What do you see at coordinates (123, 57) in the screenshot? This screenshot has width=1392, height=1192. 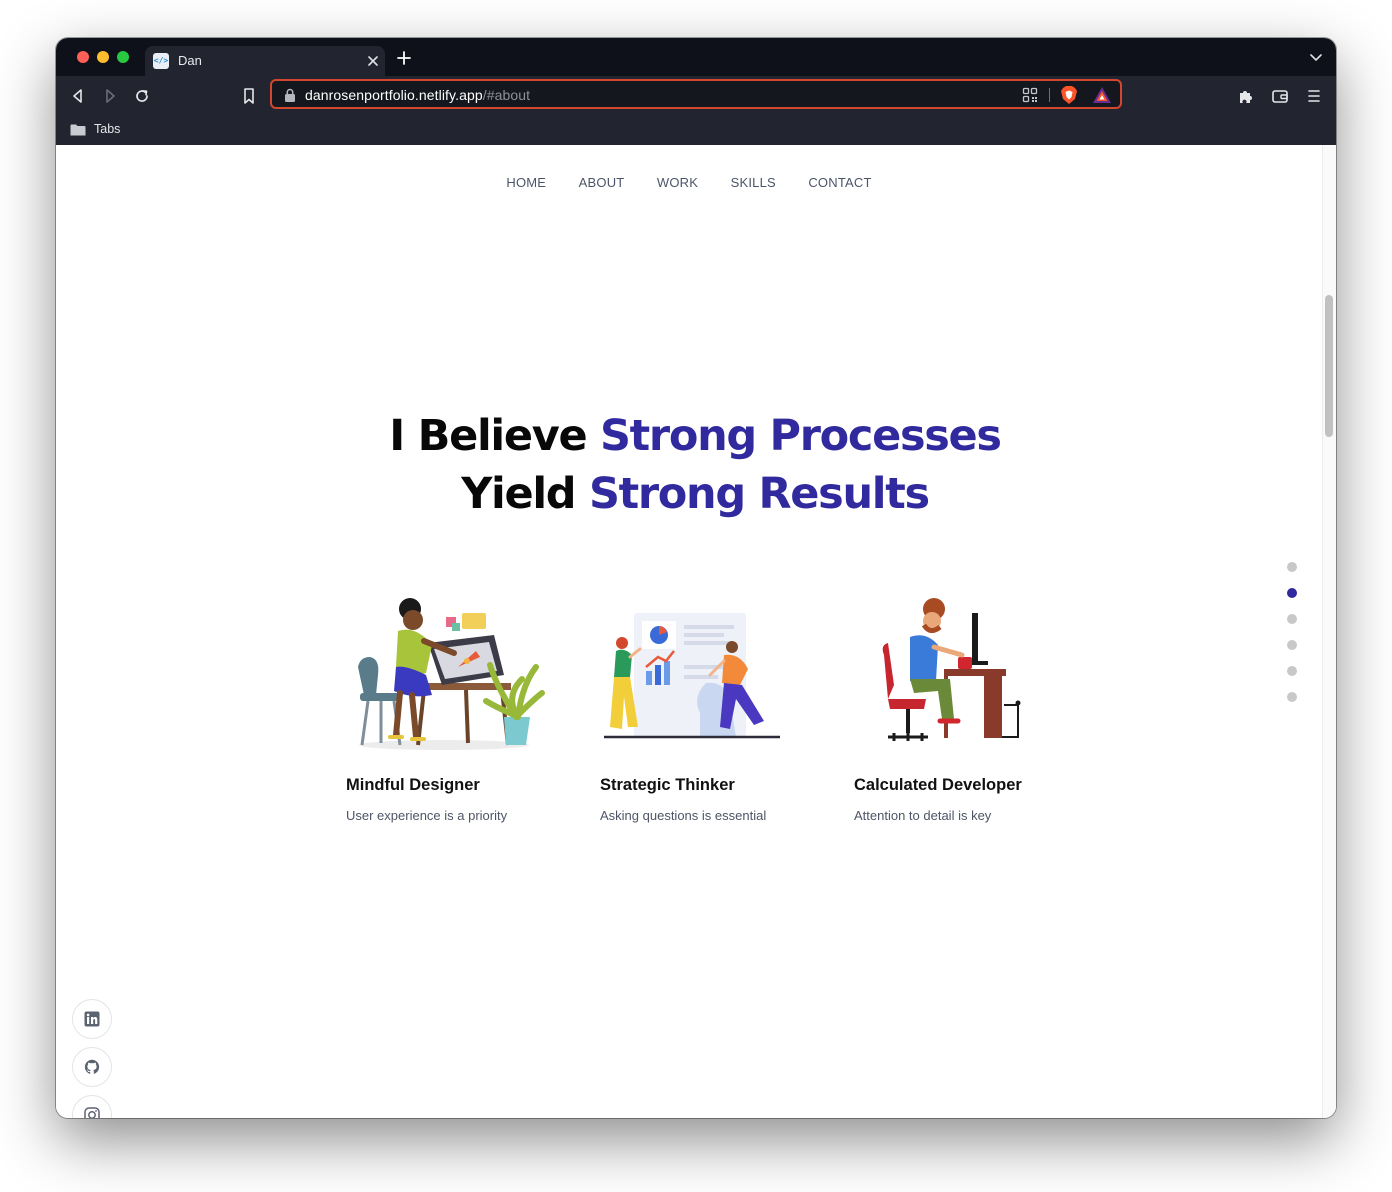 I see `window-maximize-button` at bounding box center [123, 57].